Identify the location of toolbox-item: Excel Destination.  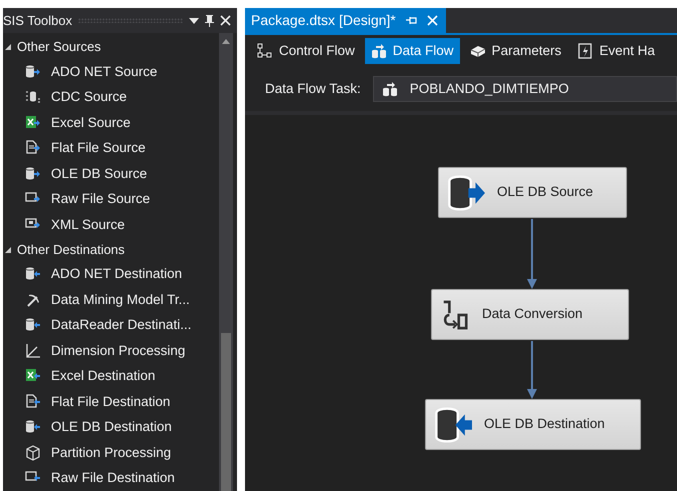
(103, 376).